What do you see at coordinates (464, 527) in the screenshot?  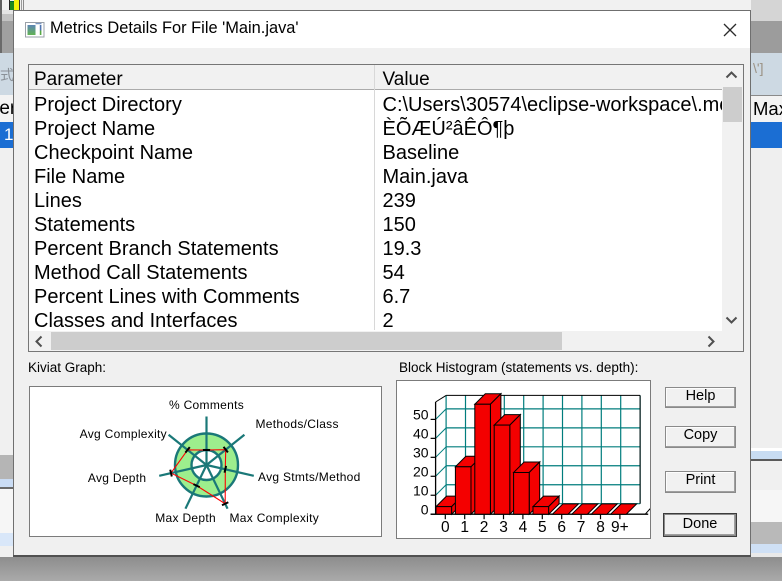 I see `svg-text: 1` at bounding box center [464, 527].